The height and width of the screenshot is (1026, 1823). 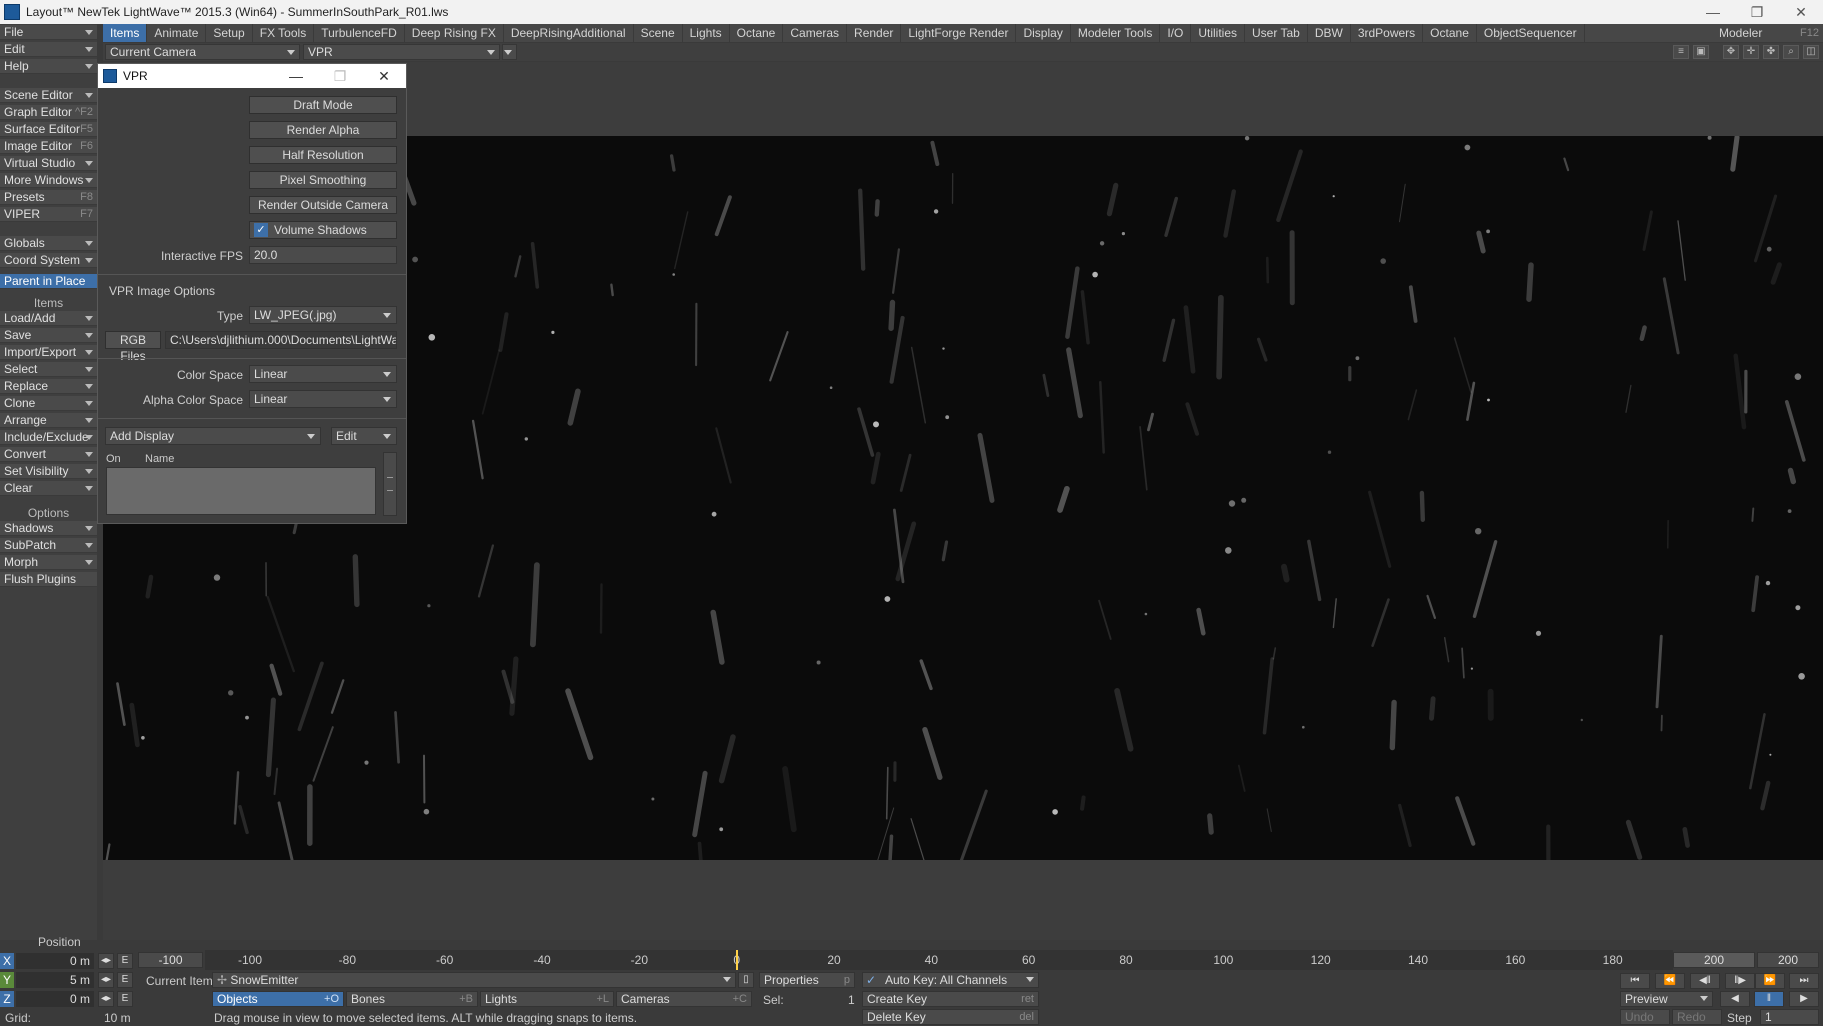 What do you see at coordinates (1329, 33) in the screenshot?
I see `menu-tab-dbw: DBW` at bounding box center [1329, 33].